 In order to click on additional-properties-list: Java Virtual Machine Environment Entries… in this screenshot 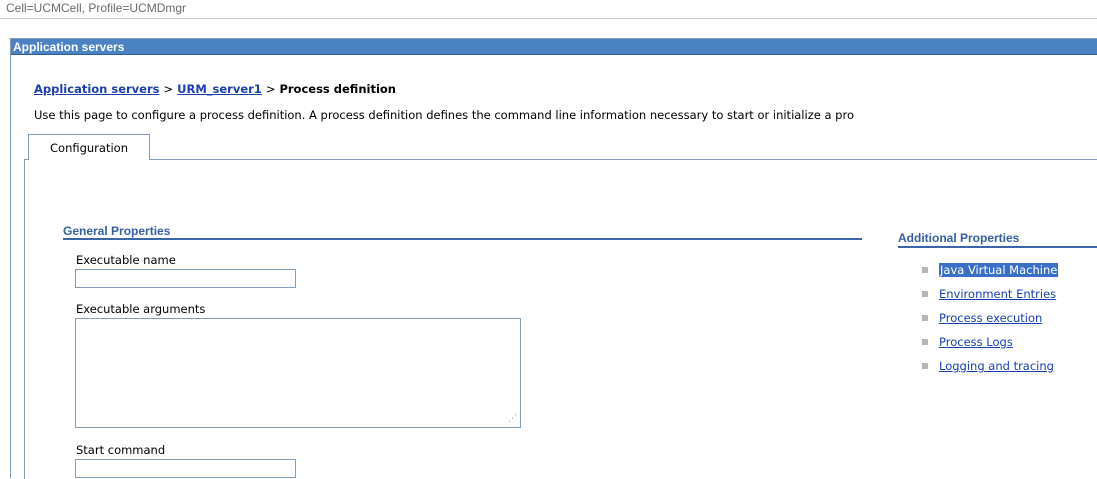, I will do `click(990, 322)`.